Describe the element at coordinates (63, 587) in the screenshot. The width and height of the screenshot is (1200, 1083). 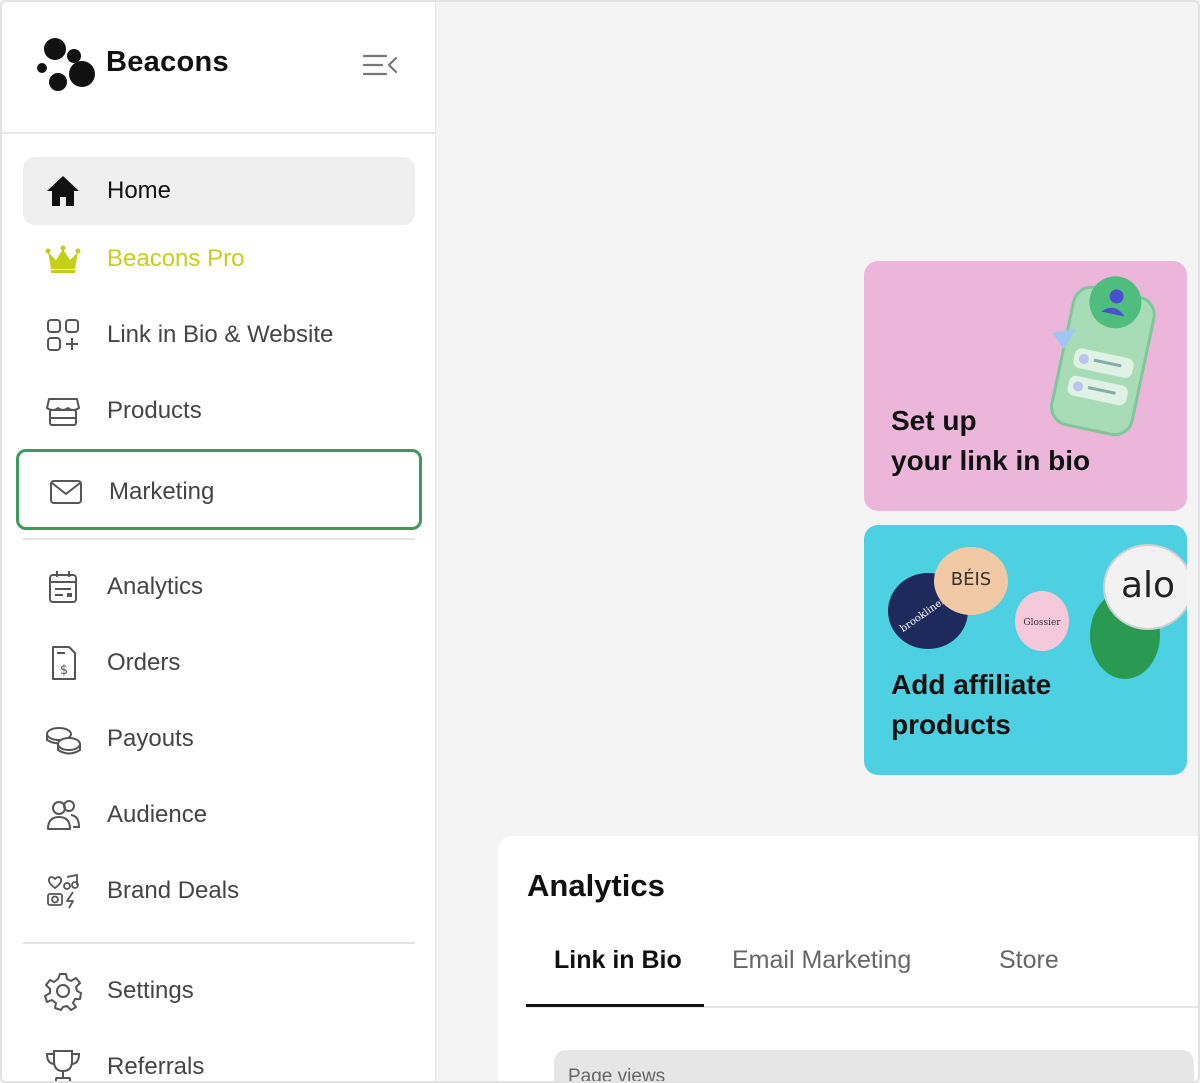
I see `calendar-chart-icon` at that location.